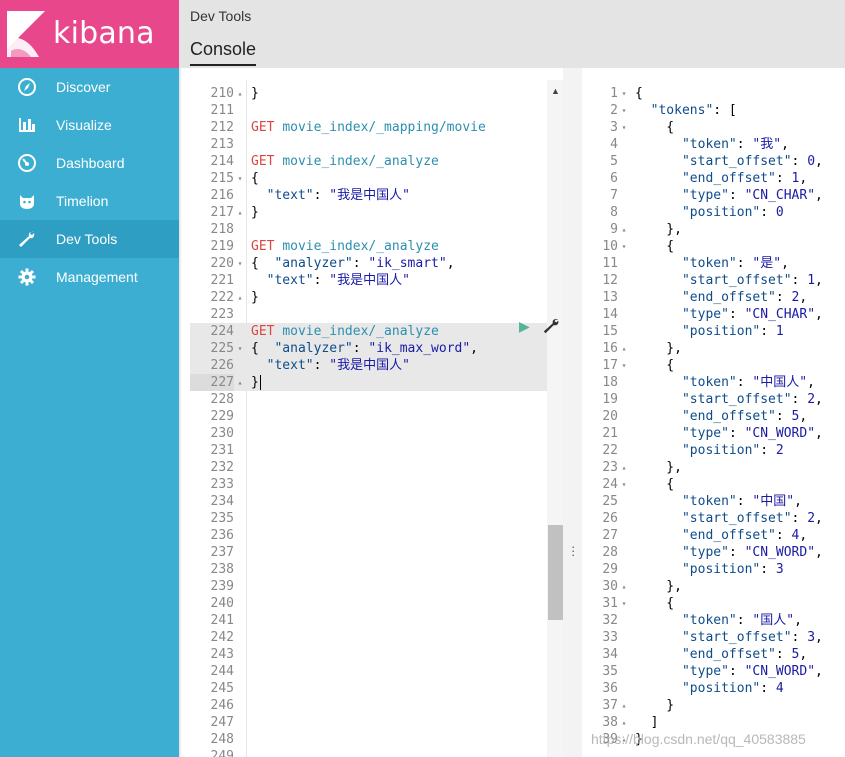 Image resolution: width=845 pixels, height=757 pixels. What do you see at coordinates (572, 412) in the screenshot?
I see `pane-resizer: · · ·` at bounding box center [572, 412].